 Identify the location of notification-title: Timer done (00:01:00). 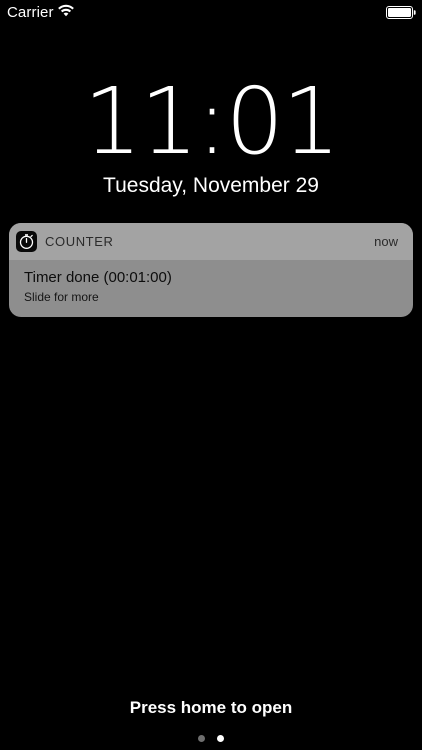
(98, 277).